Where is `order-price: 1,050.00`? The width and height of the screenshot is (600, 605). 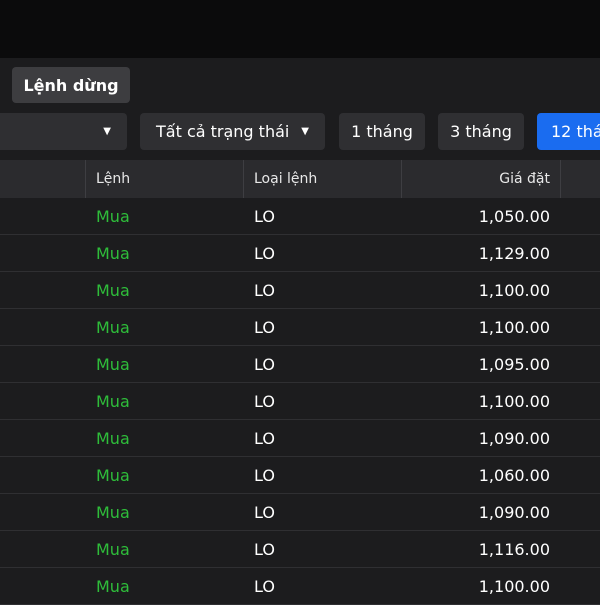
order-price: 1,050.00 is located at coordinates (514, 216).